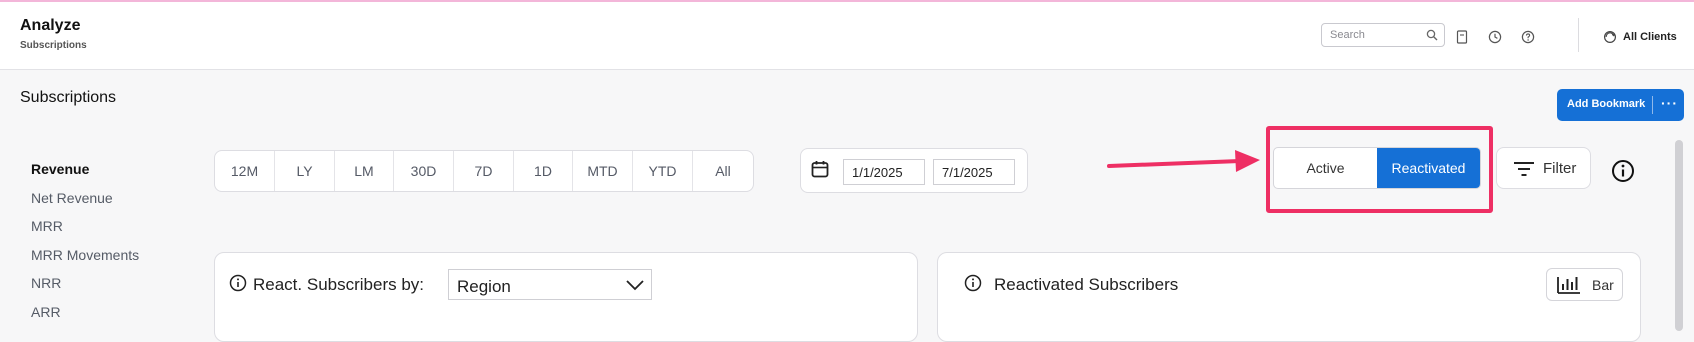 Image resolution: width=1694 pixels, height=342 pixels. I want to click on range-mtd-button: MTD, so click(603, 171).